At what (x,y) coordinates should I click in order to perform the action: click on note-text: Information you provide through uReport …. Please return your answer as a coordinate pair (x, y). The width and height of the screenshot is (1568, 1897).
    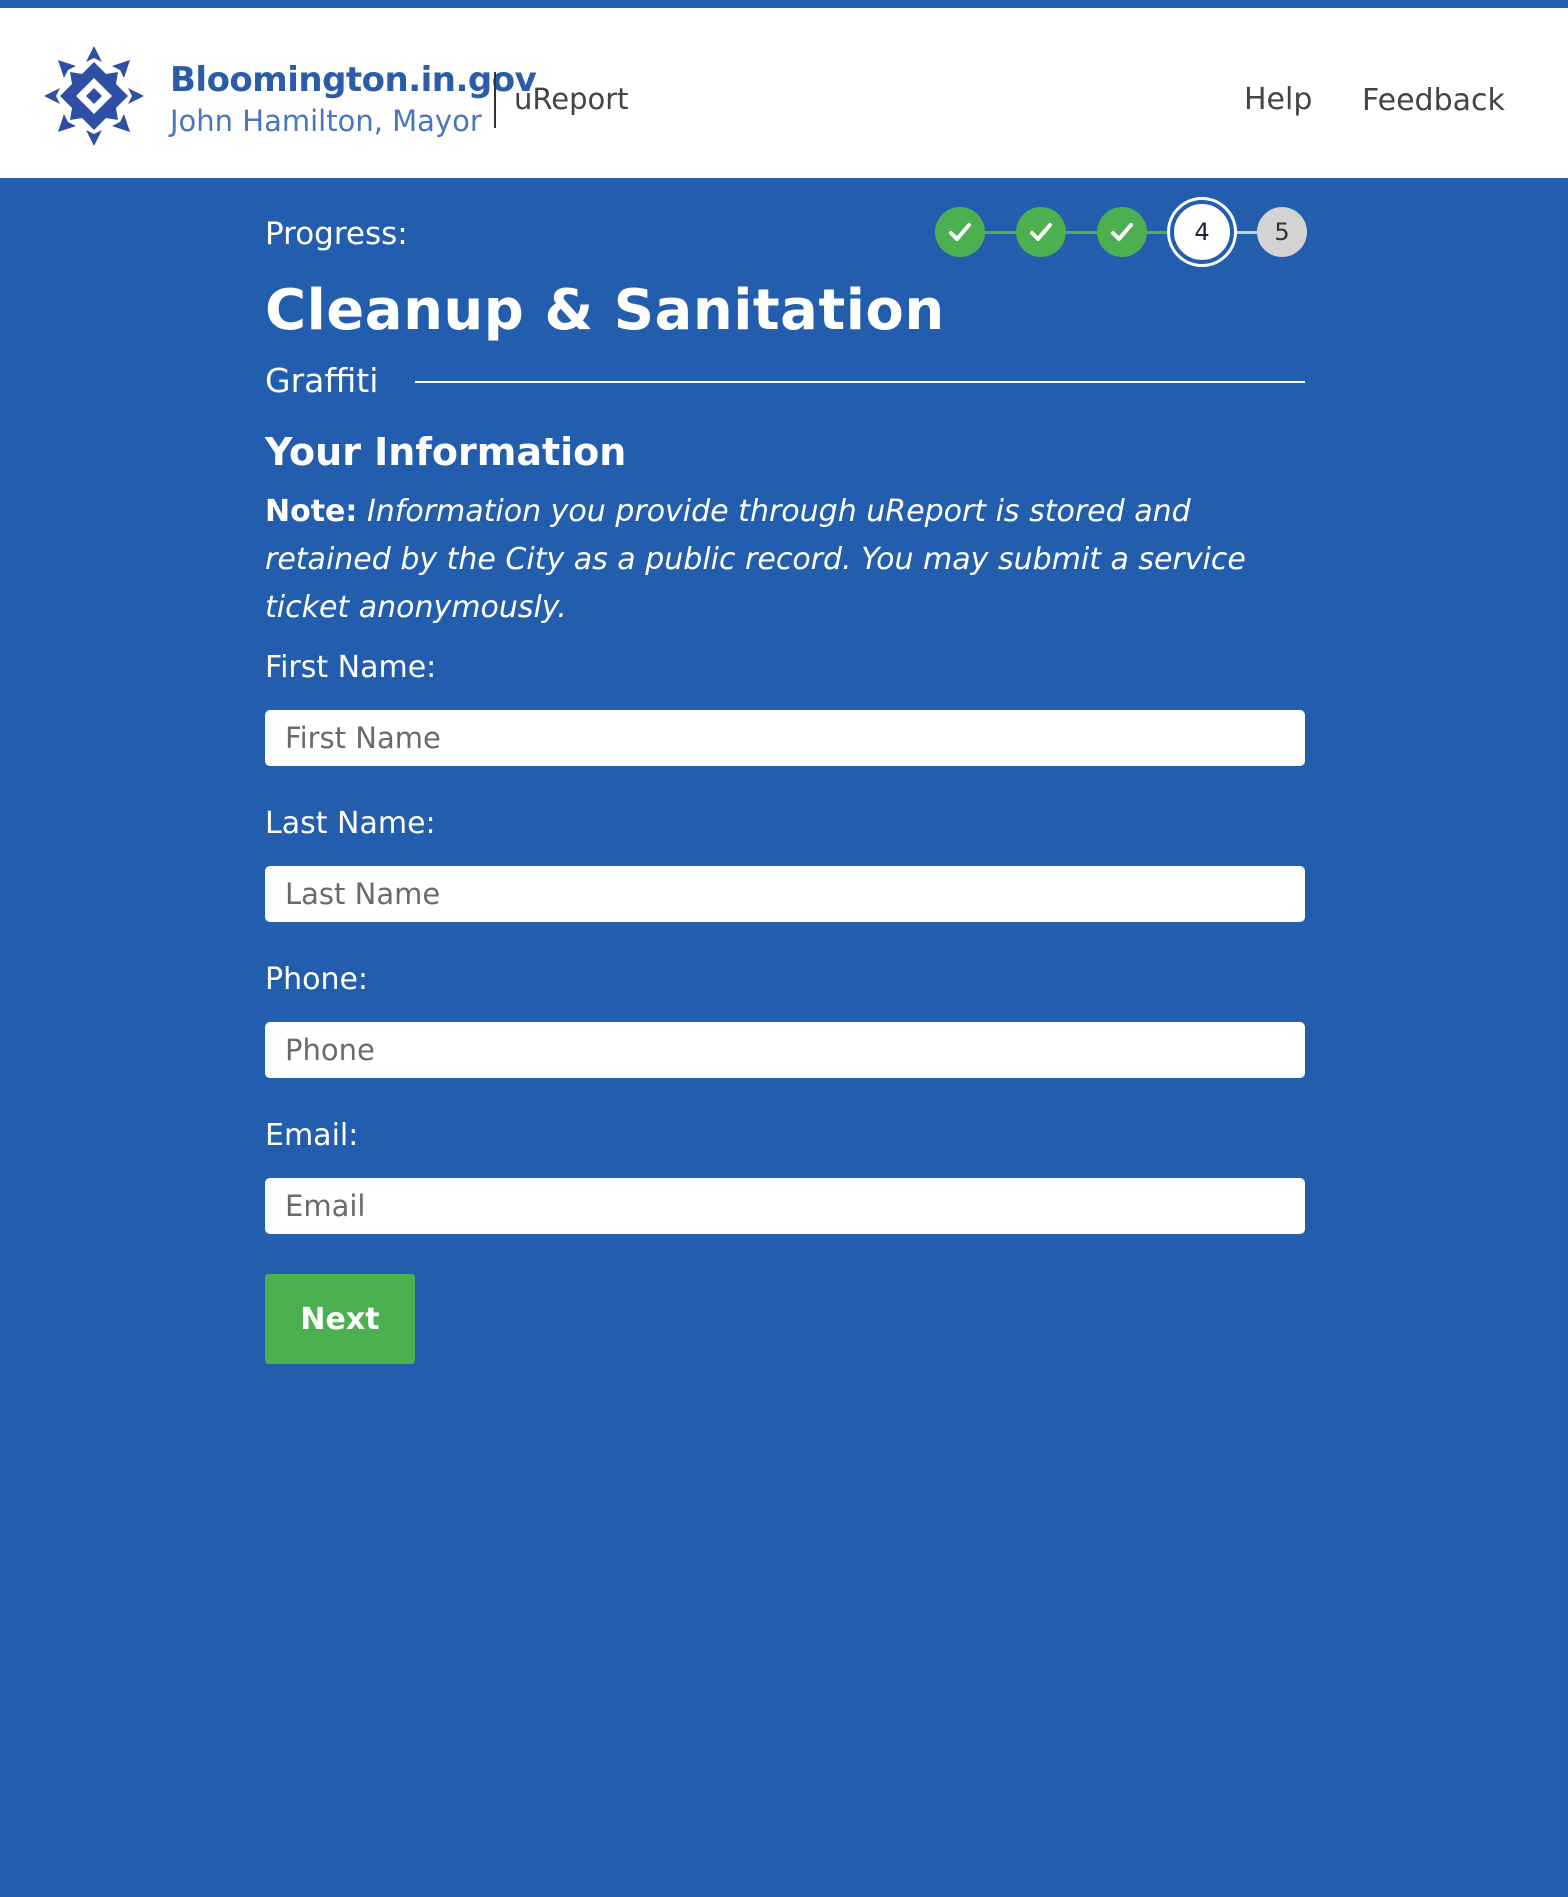
    Looking at the image, I should click on (755, 559).